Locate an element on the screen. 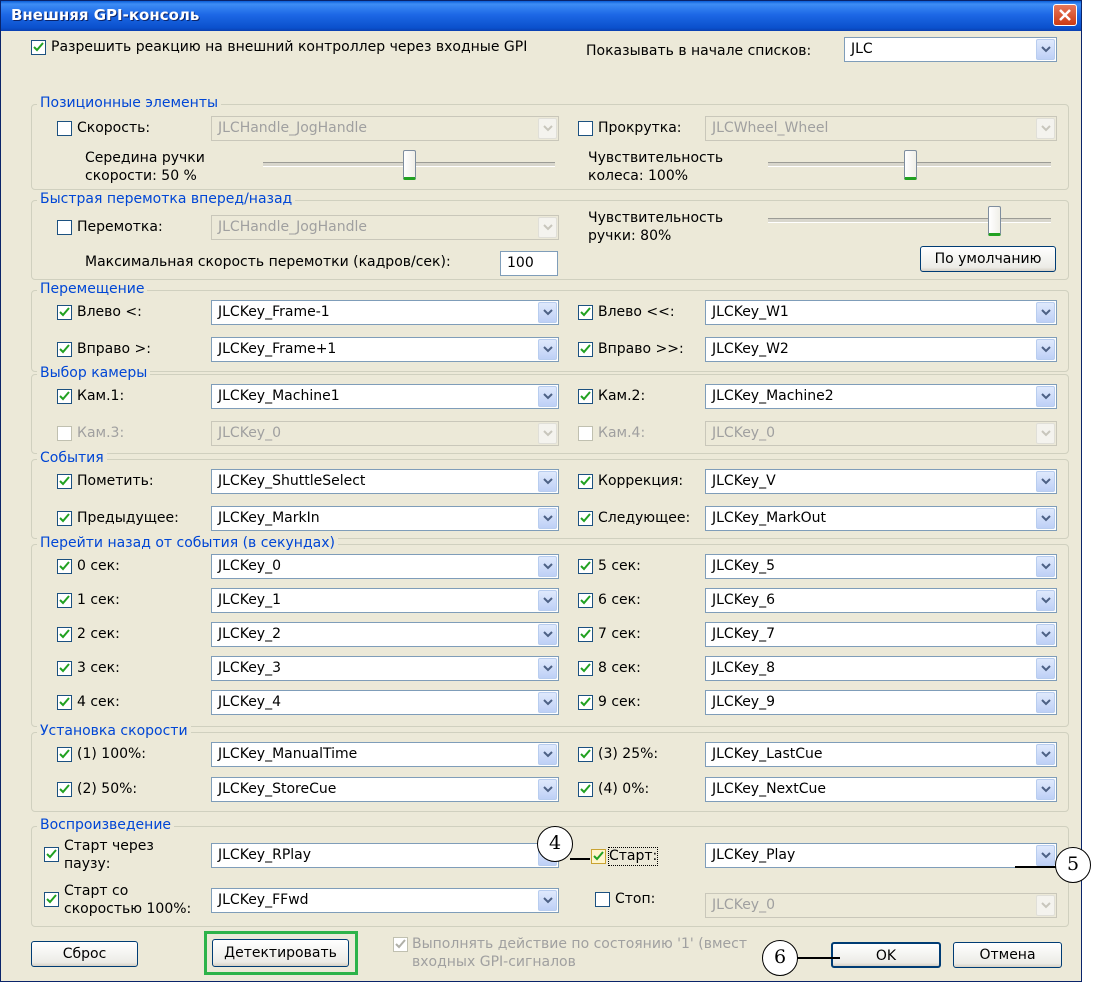 The width and height of the screenshot is (1095, 990). stop-checkbox is located at coordinates (602, 899).